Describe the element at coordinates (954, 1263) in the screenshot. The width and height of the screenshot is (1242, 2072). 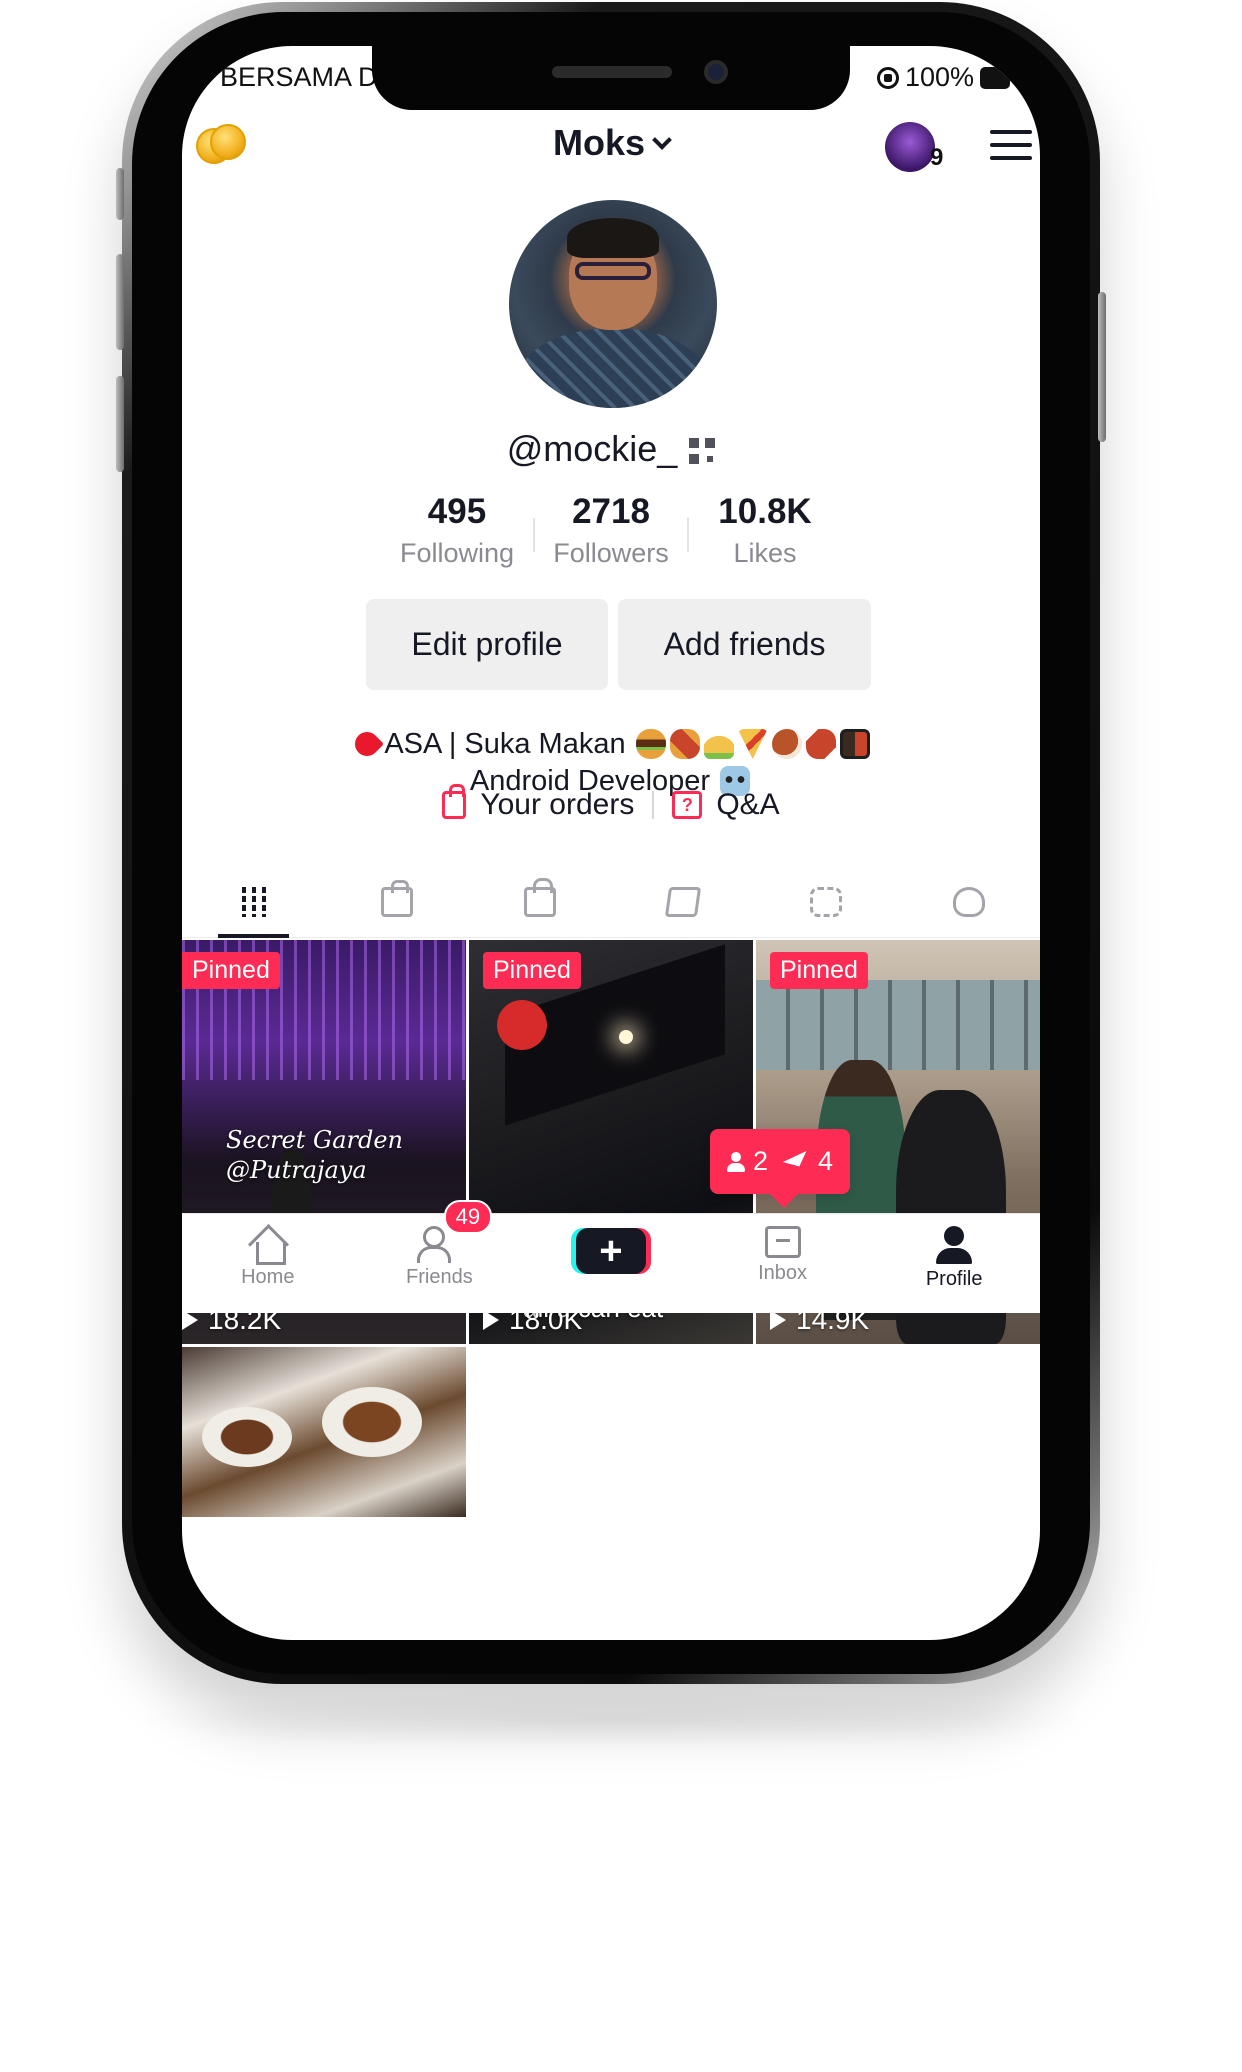
I see `nav-profile: Profile` at that location.